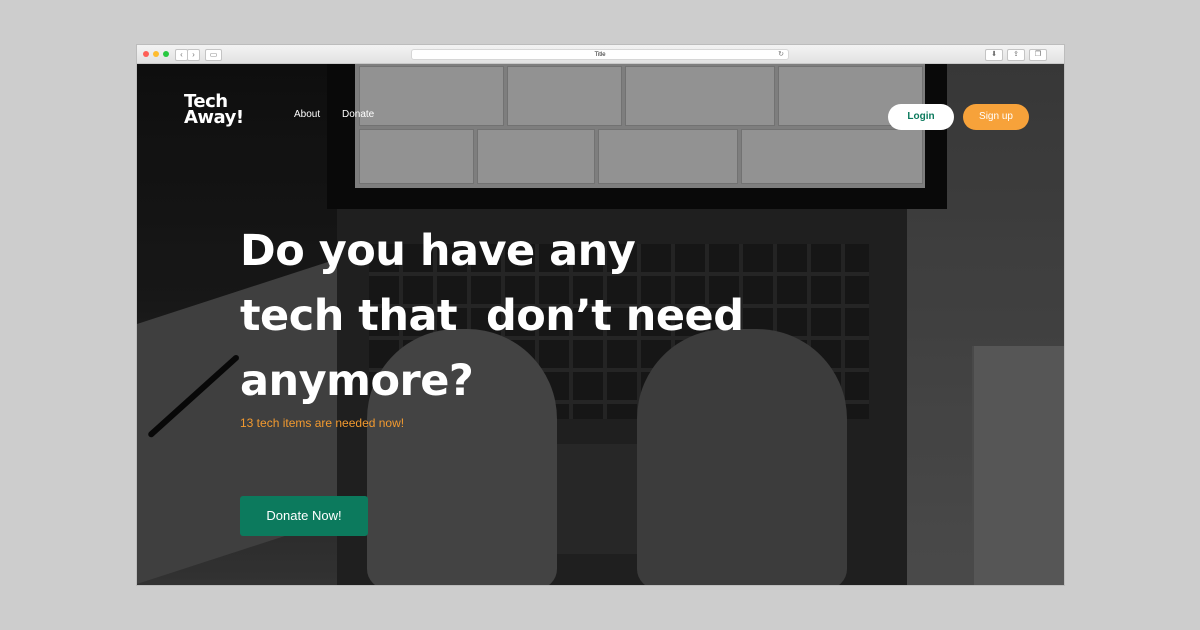 This screenshot has height=630, width=1200. Describe the element at coordinates (358, 114) in the screenshot. I see `nav-link-donate: Donate` at that location.